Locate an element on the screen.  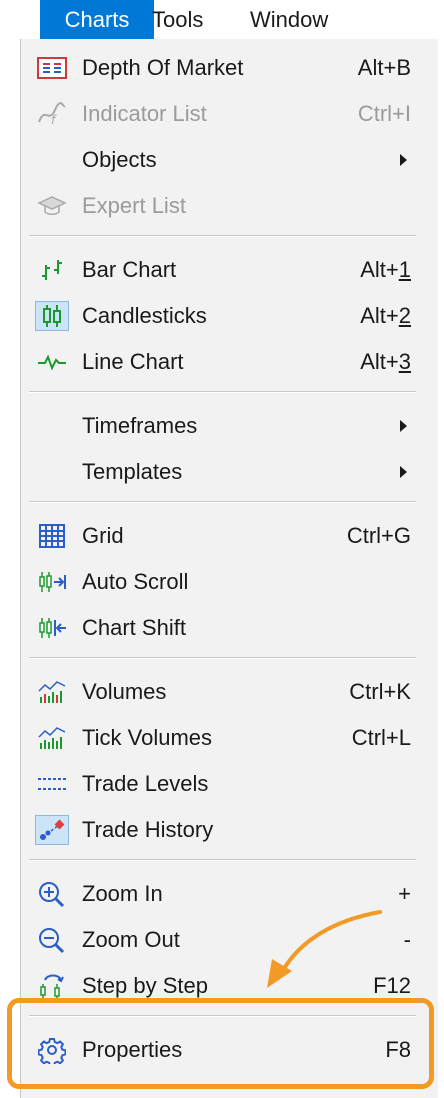
trade-levels-icon is located at coordinates (52, 784).